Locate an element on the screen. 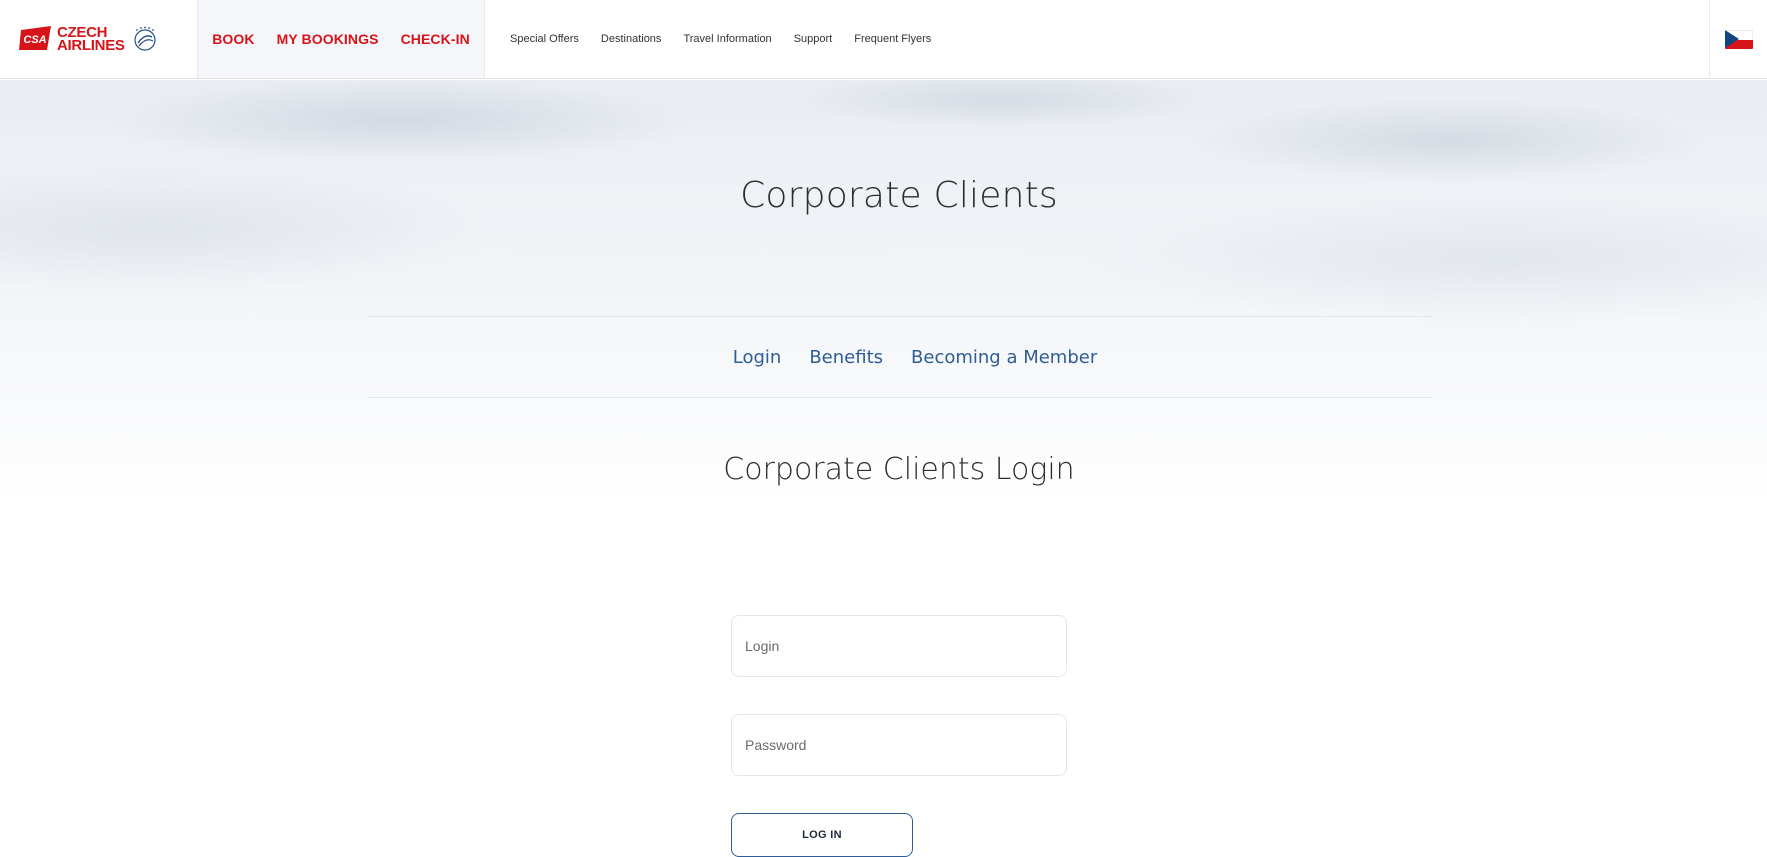  logo-wordmark: CZECH AIRLINES is located at coordinates (91, 39).